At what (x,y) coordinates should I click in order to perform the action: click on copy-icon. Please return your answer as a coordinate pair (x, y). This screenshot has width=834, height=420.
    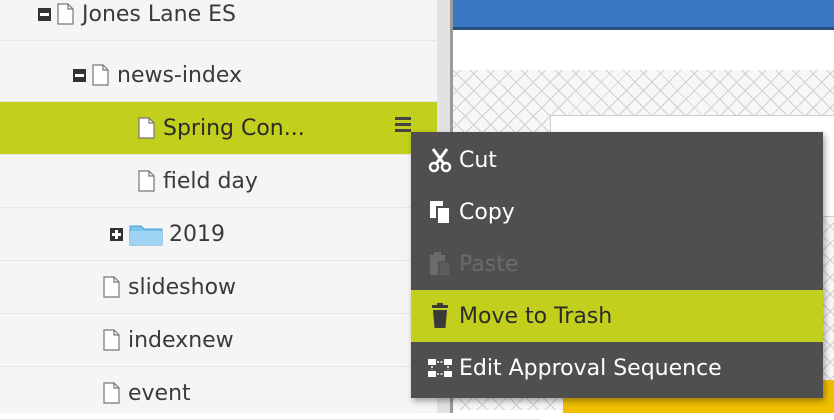
    Looking at the image, I should click on (440, 212).